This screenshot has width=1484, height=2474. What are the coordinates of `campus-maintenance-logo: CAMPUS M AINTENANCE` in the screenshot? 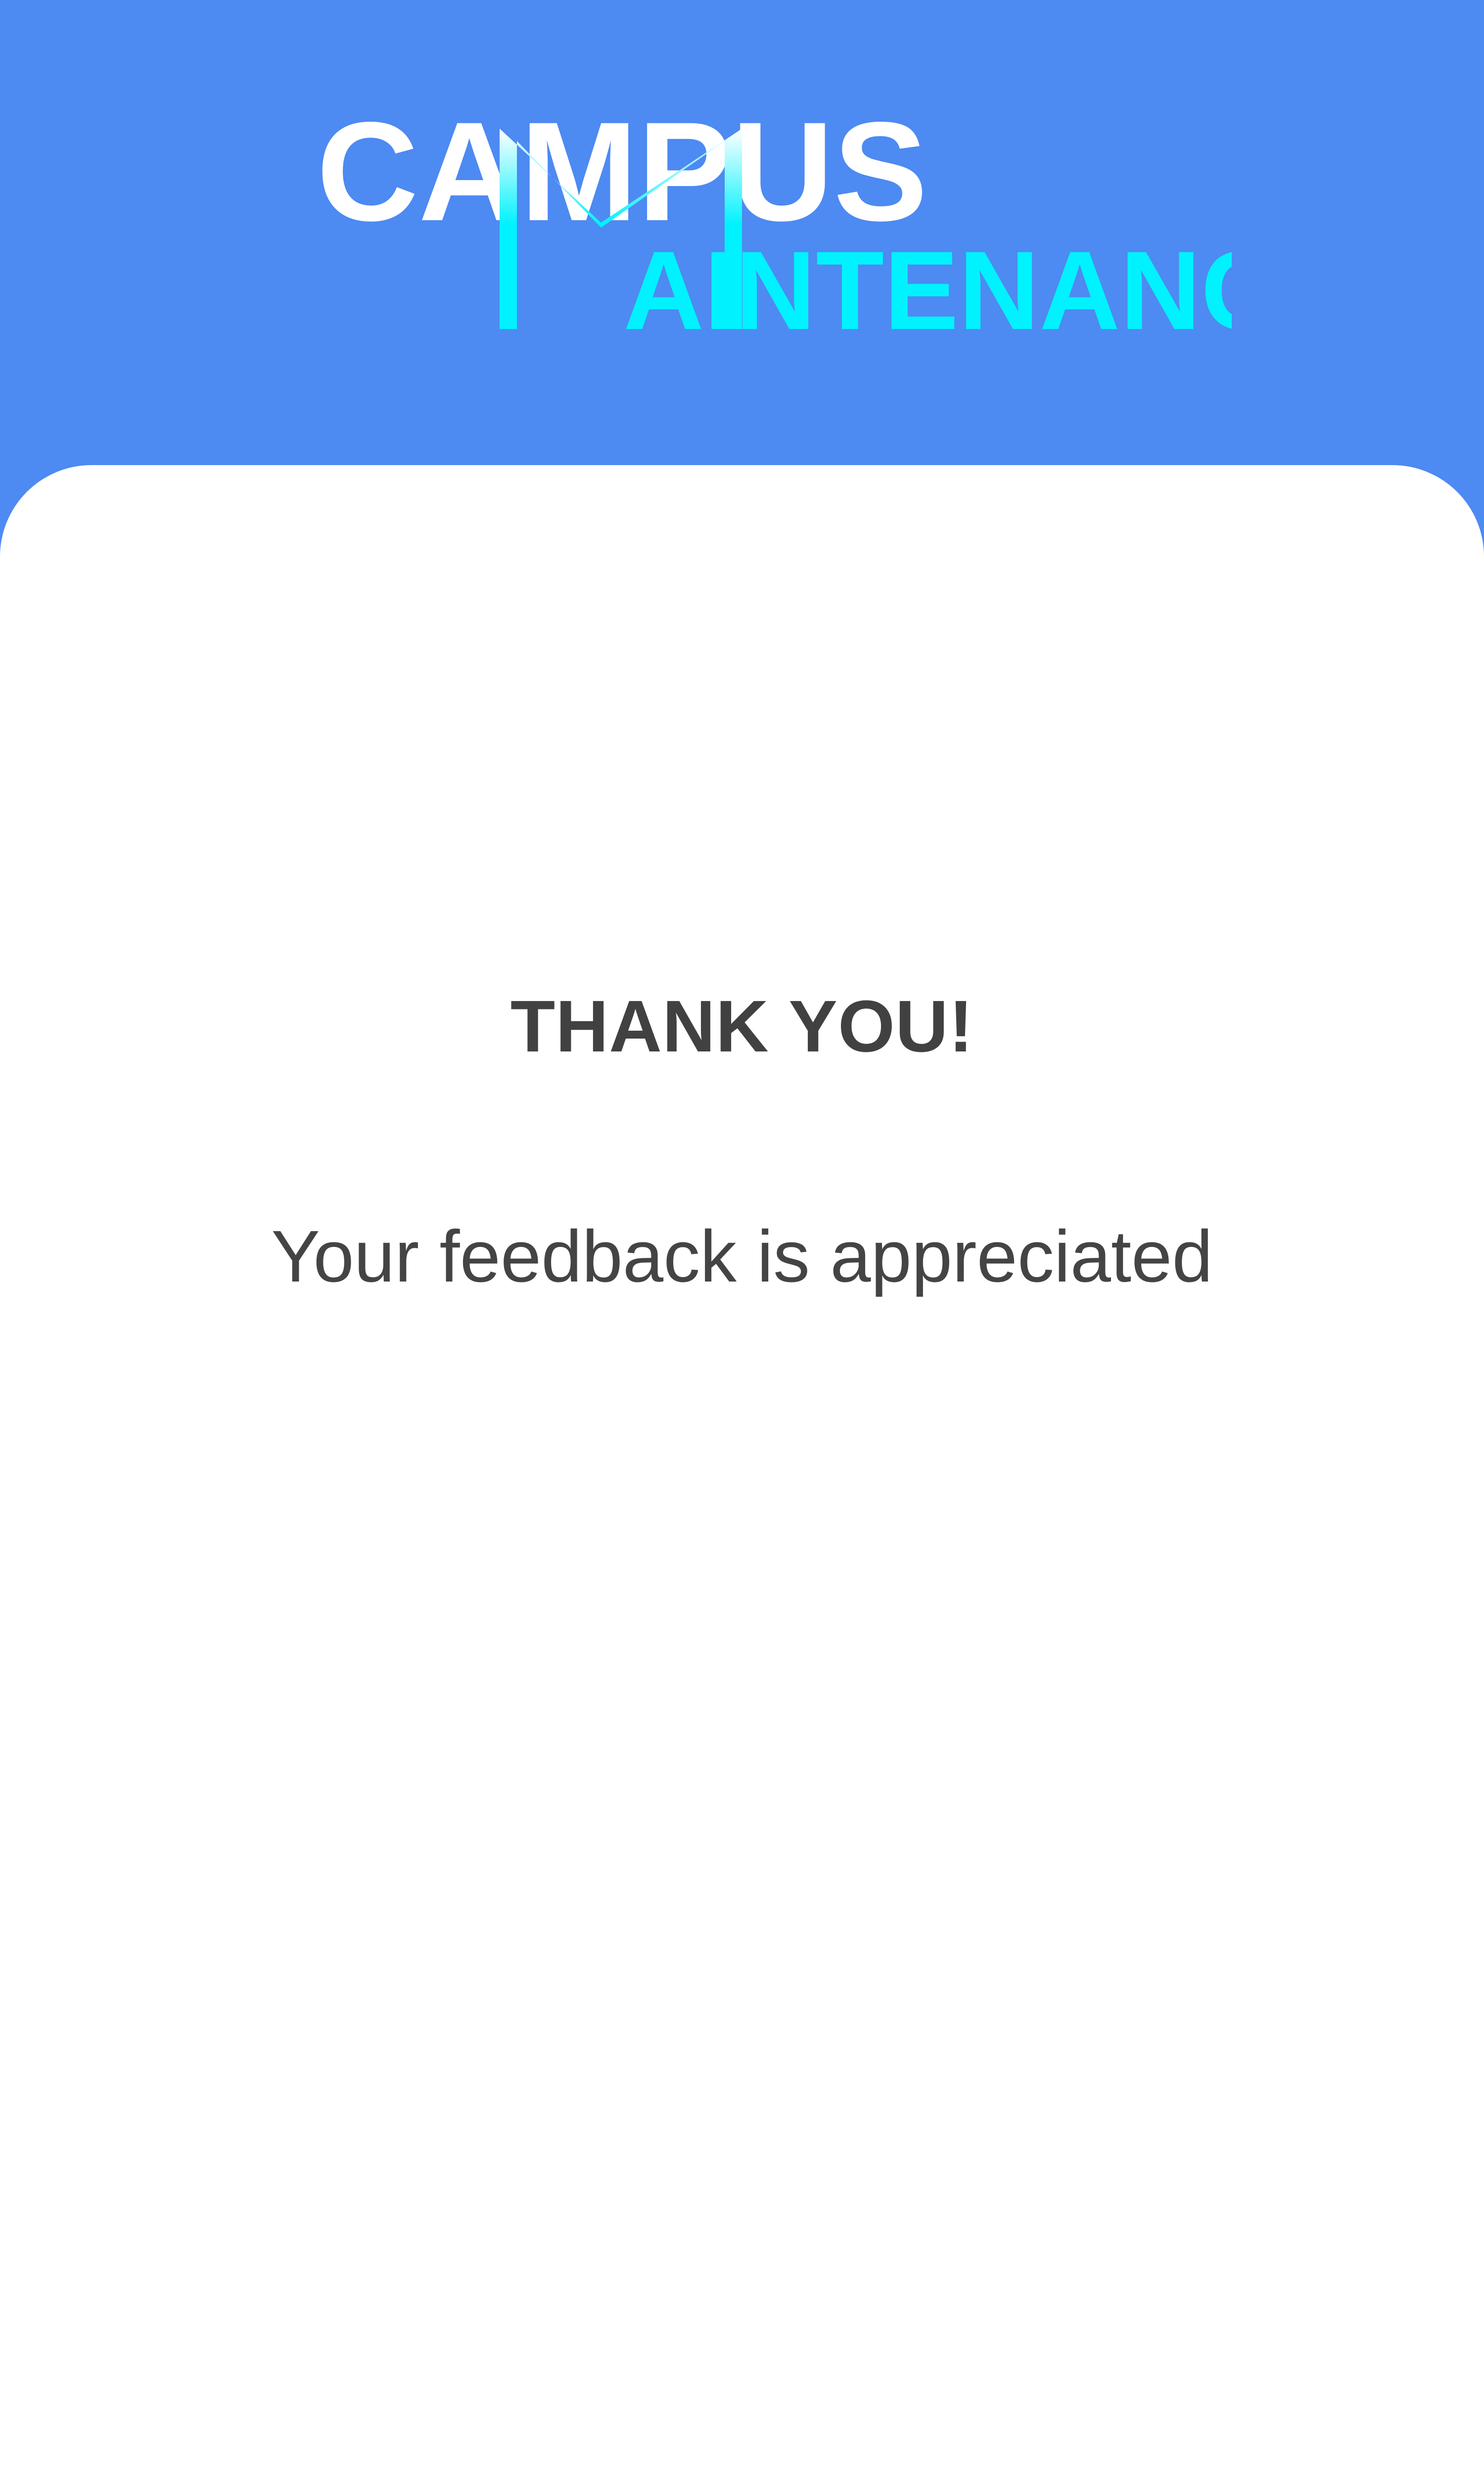 It's located at (774, 225).